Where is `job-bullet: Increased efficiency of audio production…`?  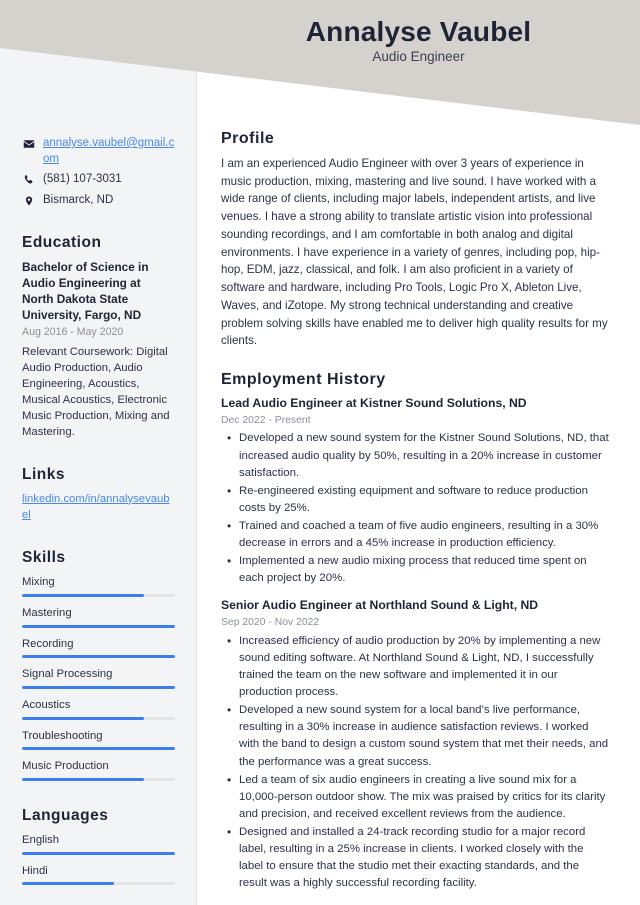 job-bullet: Increased efficiency of audio production… is located at coordinates (415, 666).